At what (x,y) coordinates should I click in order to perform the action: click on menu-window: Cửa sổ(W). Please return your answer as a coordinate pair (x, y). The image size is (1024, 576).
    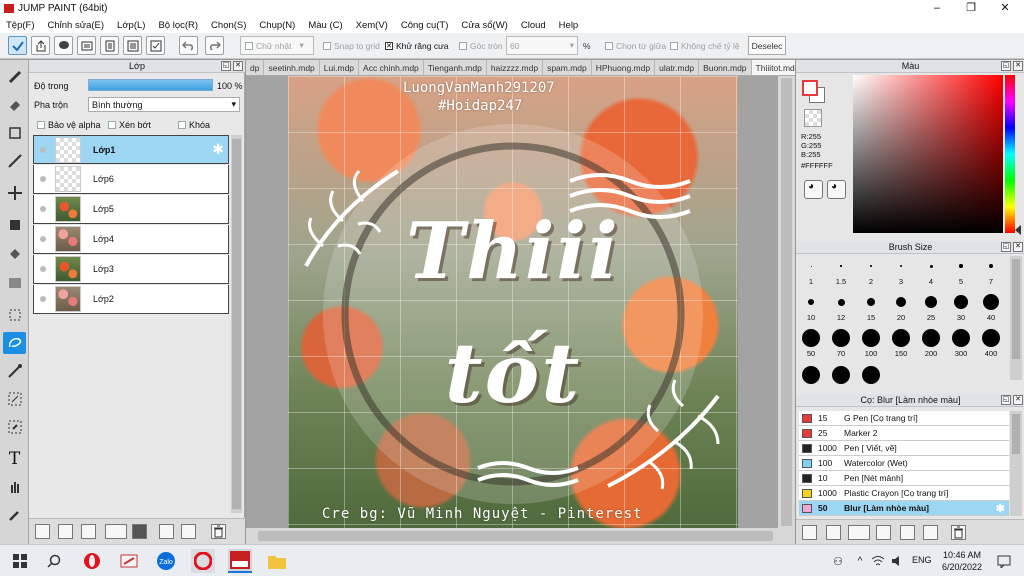
    Looking at the image, I should click on (484, 25).